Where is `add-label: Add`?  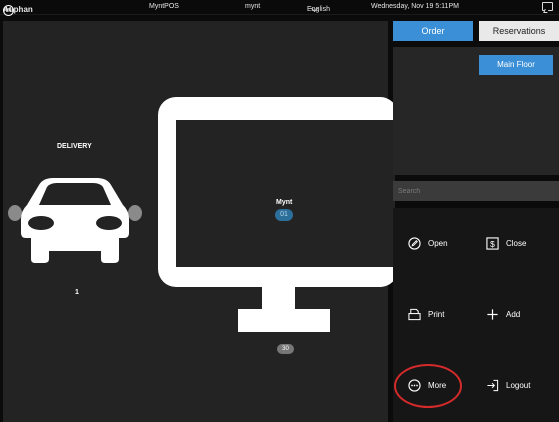 add-label: Add is located at coordinates (513, 314).